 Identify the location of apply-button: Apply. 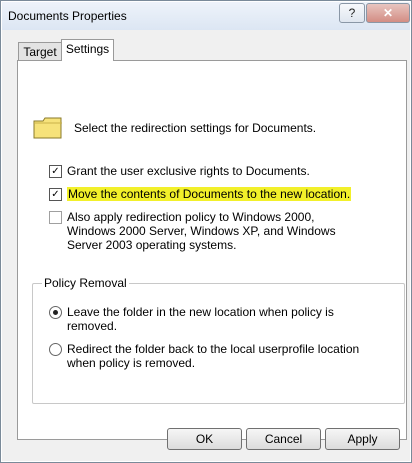
(362, 439).